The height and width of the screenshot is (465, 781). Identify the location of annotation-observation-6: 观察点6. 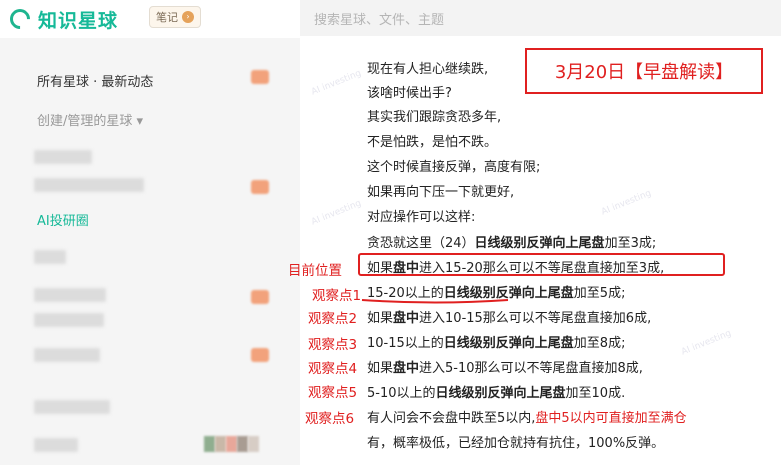
(330, 419).